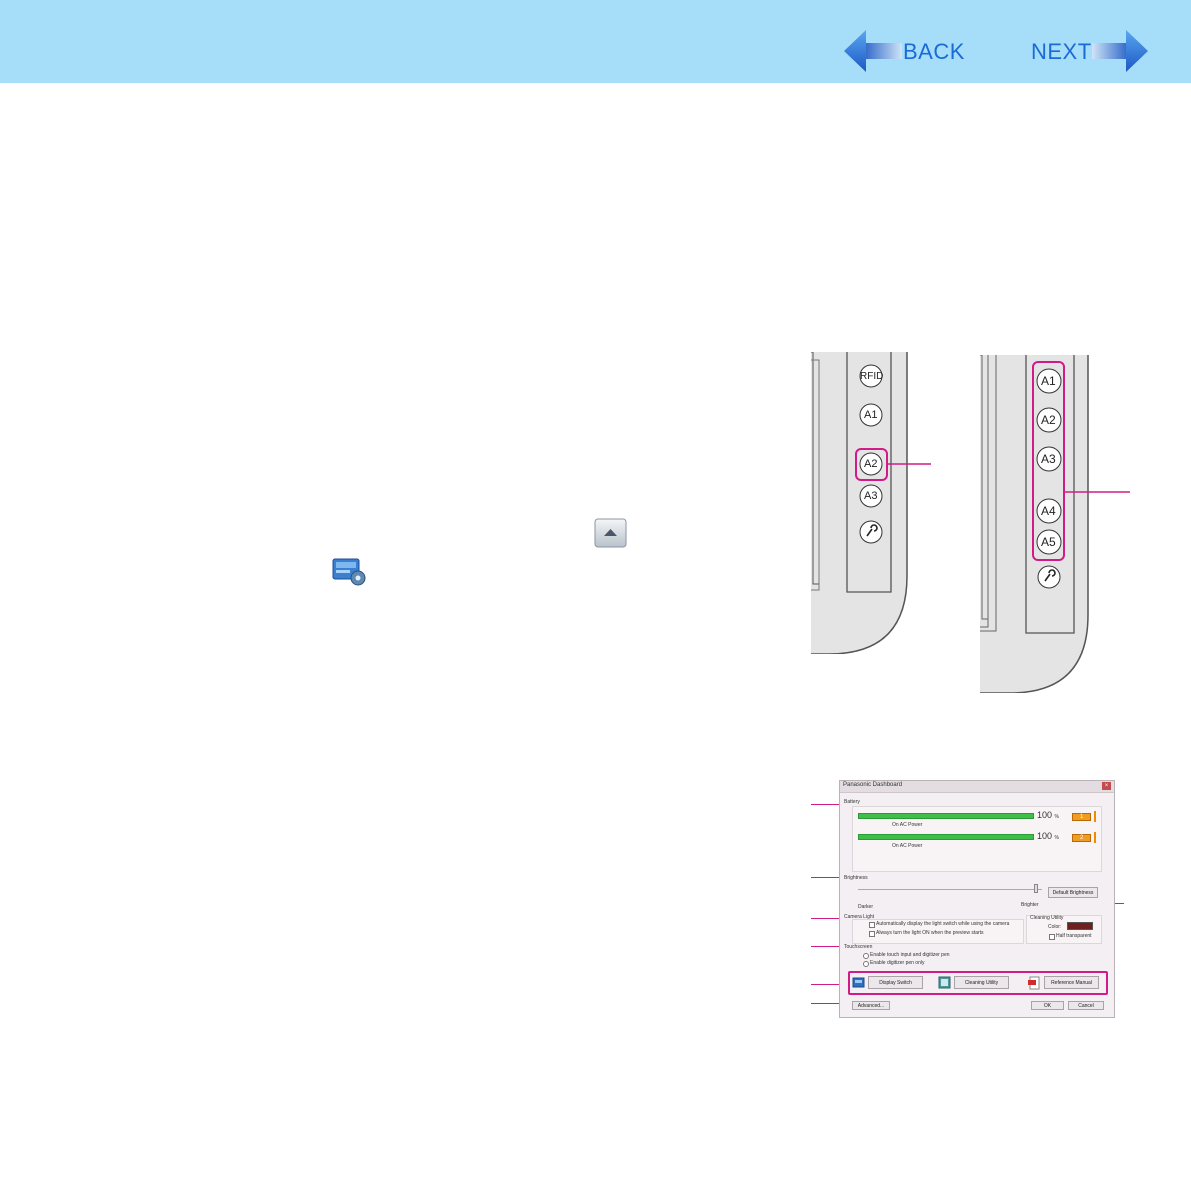 The image size is (1191, 1197). I want to click on battery-label: Battery, so click(852, 802).